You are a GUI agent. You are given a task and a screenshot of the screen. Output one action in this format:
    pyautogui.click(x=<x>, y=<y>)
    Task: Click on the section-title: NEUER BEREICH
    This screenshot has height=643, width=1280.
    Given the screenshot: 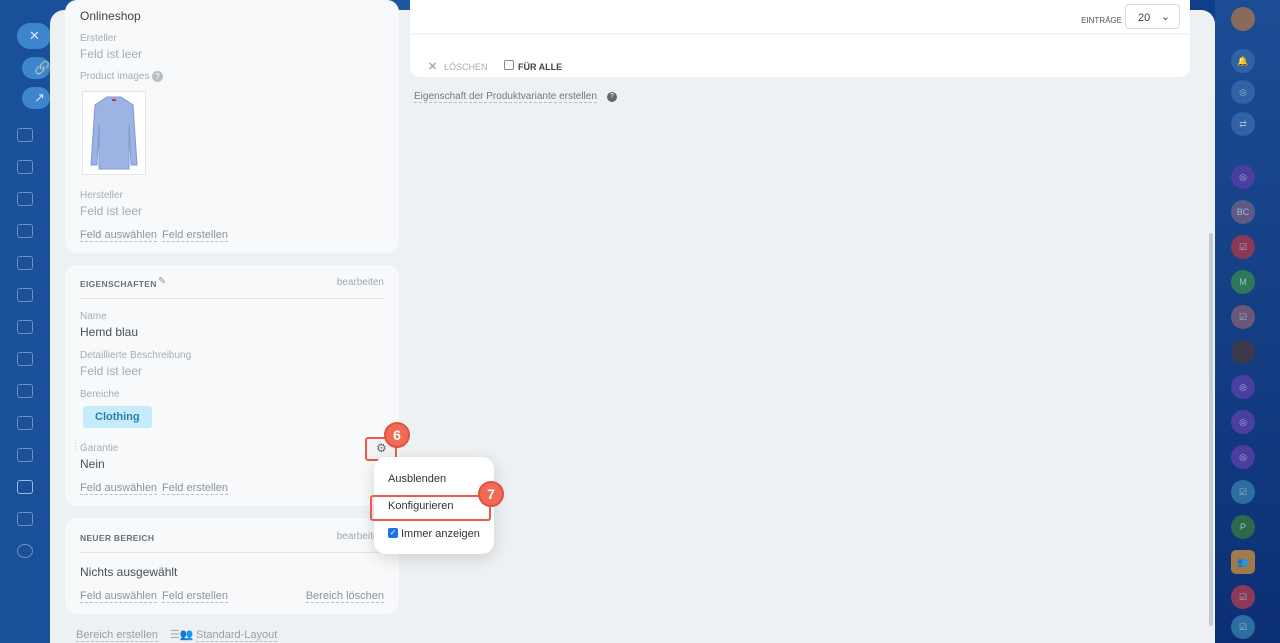 What is the action you would take?
    pyautogui.click(x=117, y=538)
    